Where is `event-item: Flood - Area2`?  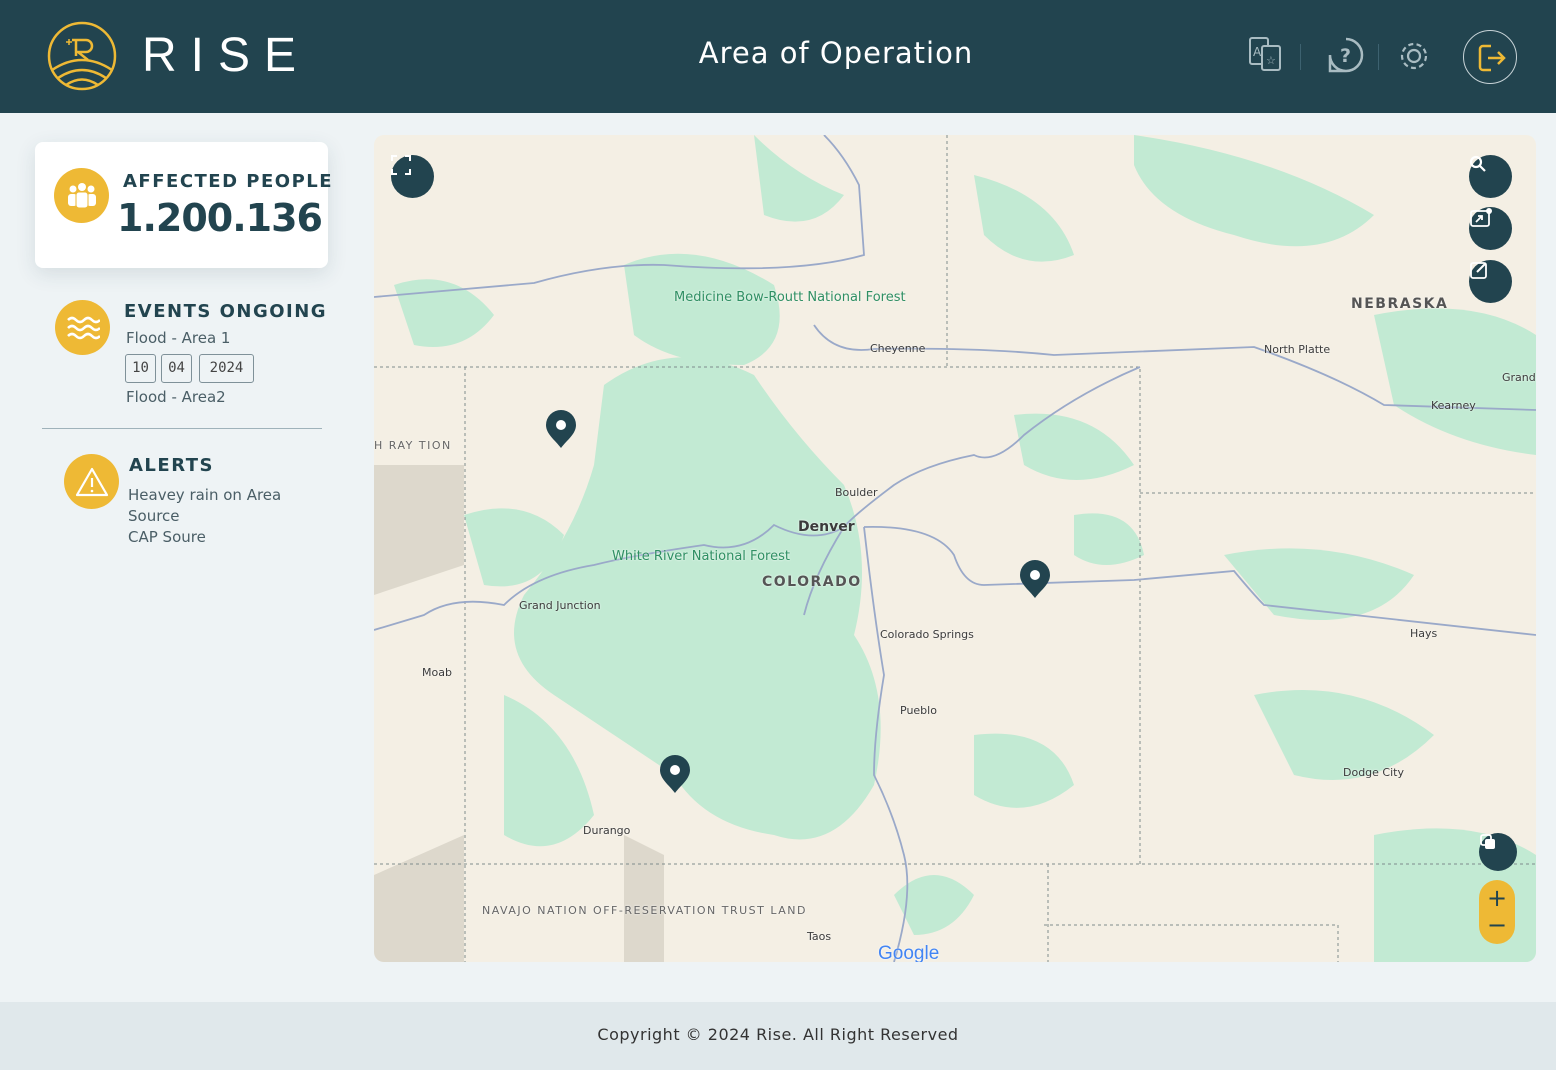
event-item: Flood - Area2 is located at coordinates (176, 397).